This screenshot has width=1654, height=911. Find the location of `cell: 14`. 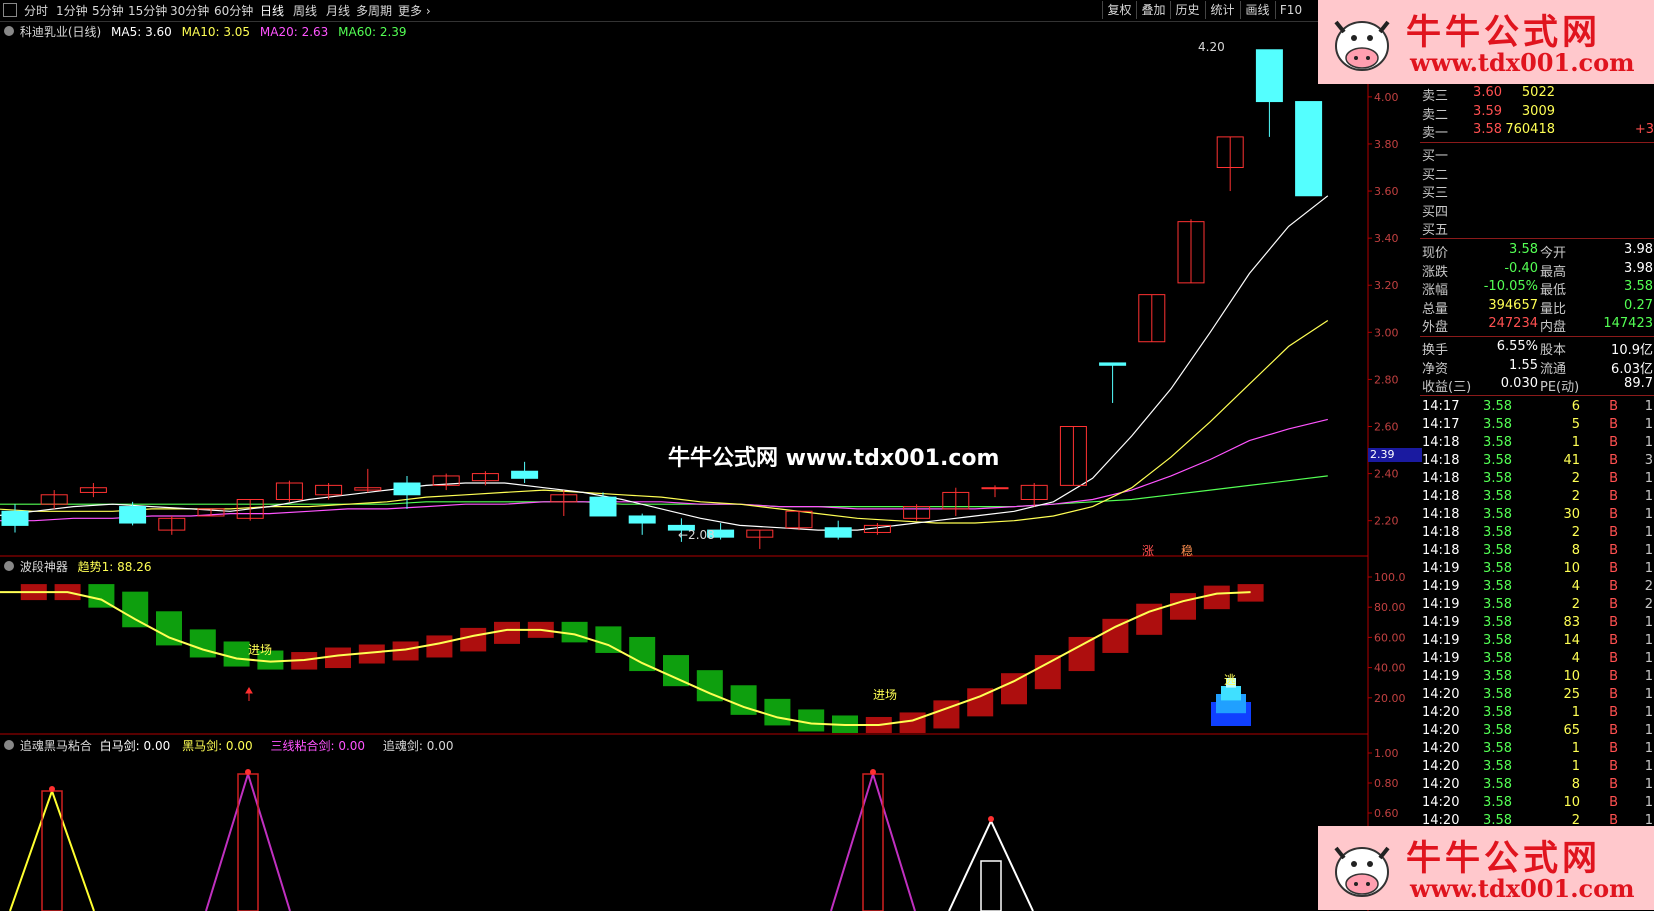

cell: 14 is located at coordinates (1571, 640).